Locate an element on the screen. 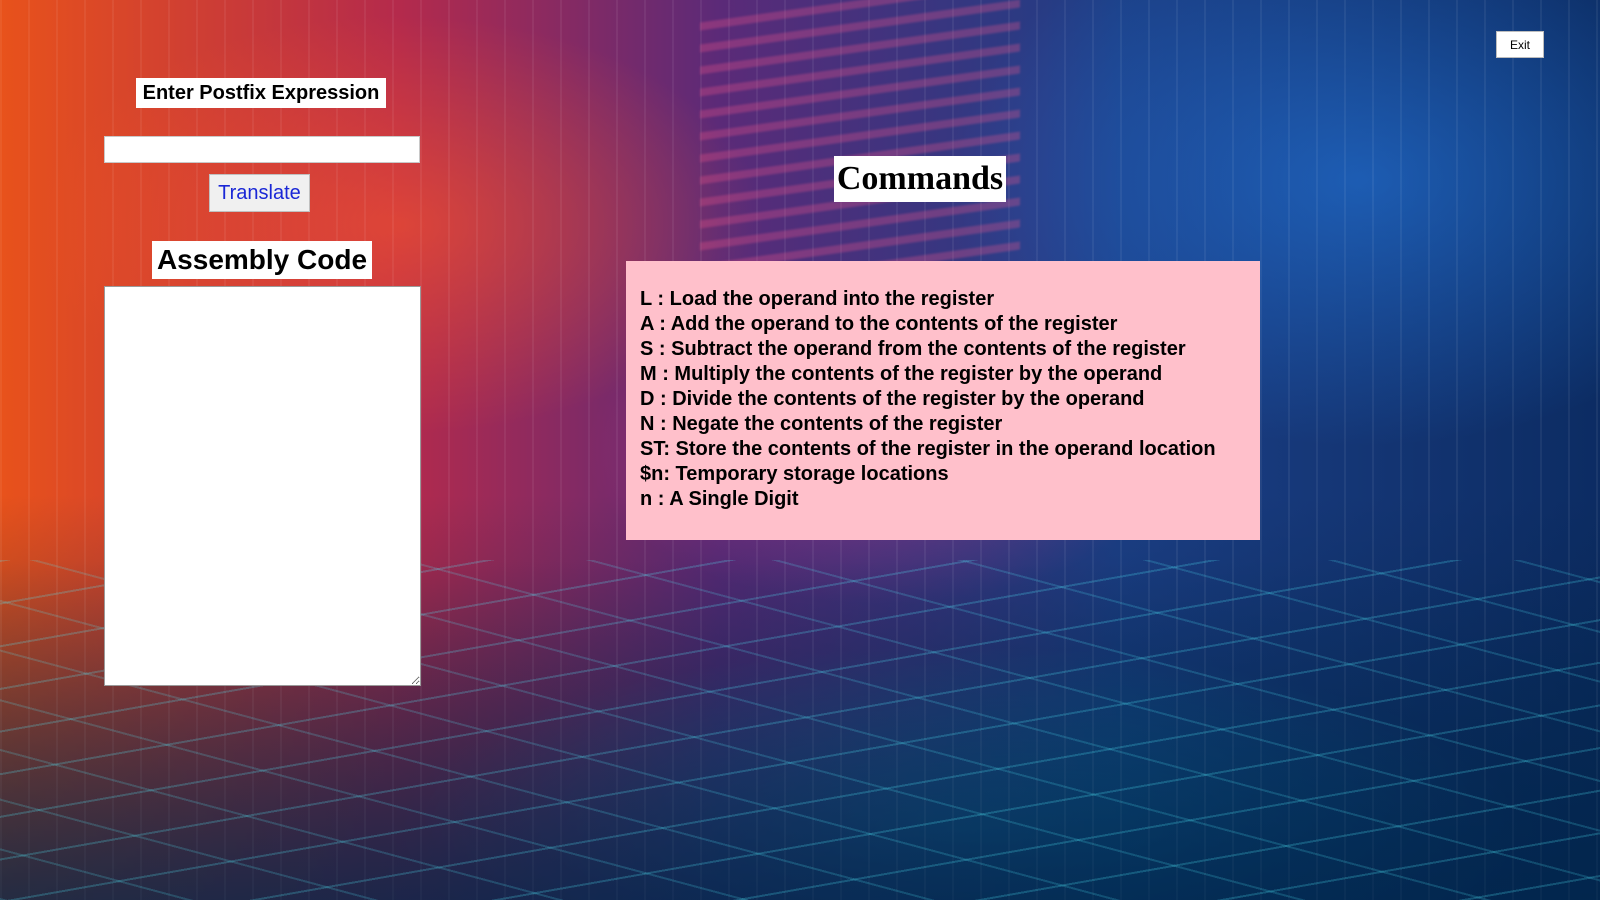  assembly-code-output is located at coordinates (262, 486).